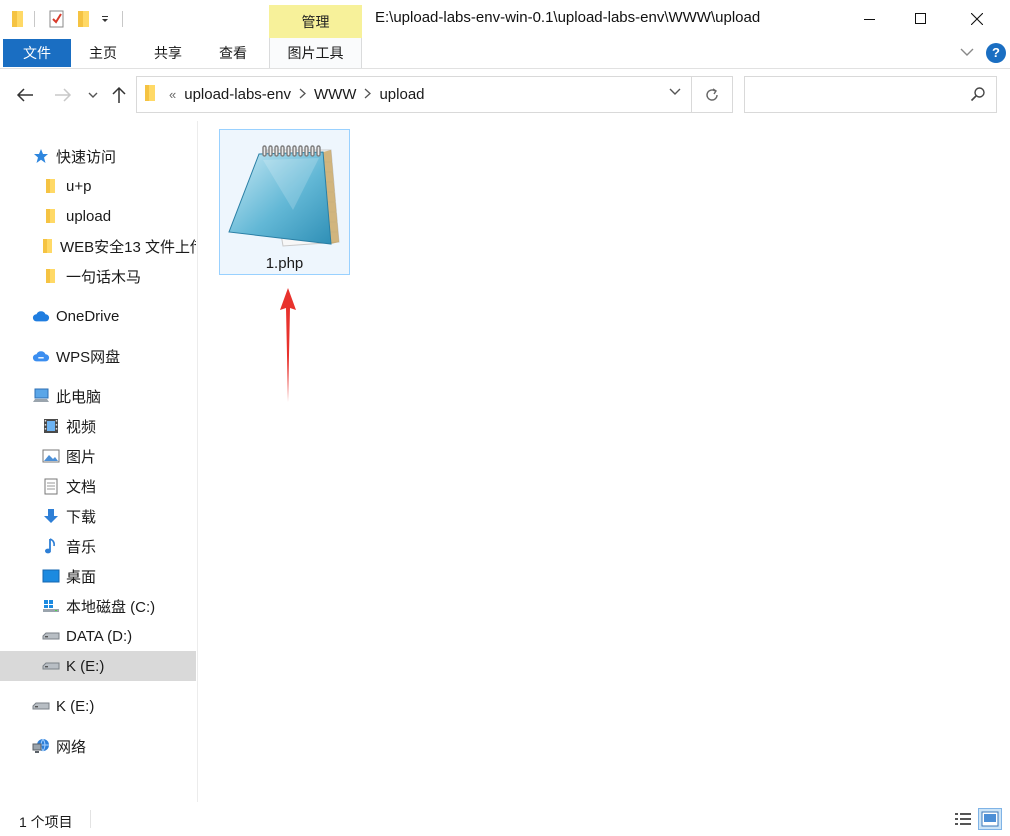  What do you see at coordinates (233, 53) in the screenshot?
I see `tab-view: 查看` at bounding box center [233, 53].